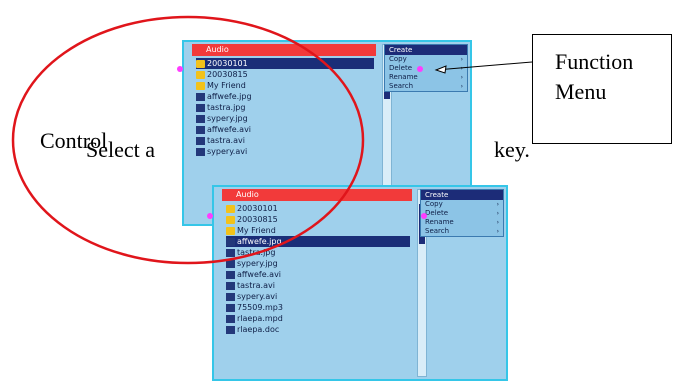 This screenshot has height=381, width=686. I want to click on callout-pointer-line, so click(484, 66).